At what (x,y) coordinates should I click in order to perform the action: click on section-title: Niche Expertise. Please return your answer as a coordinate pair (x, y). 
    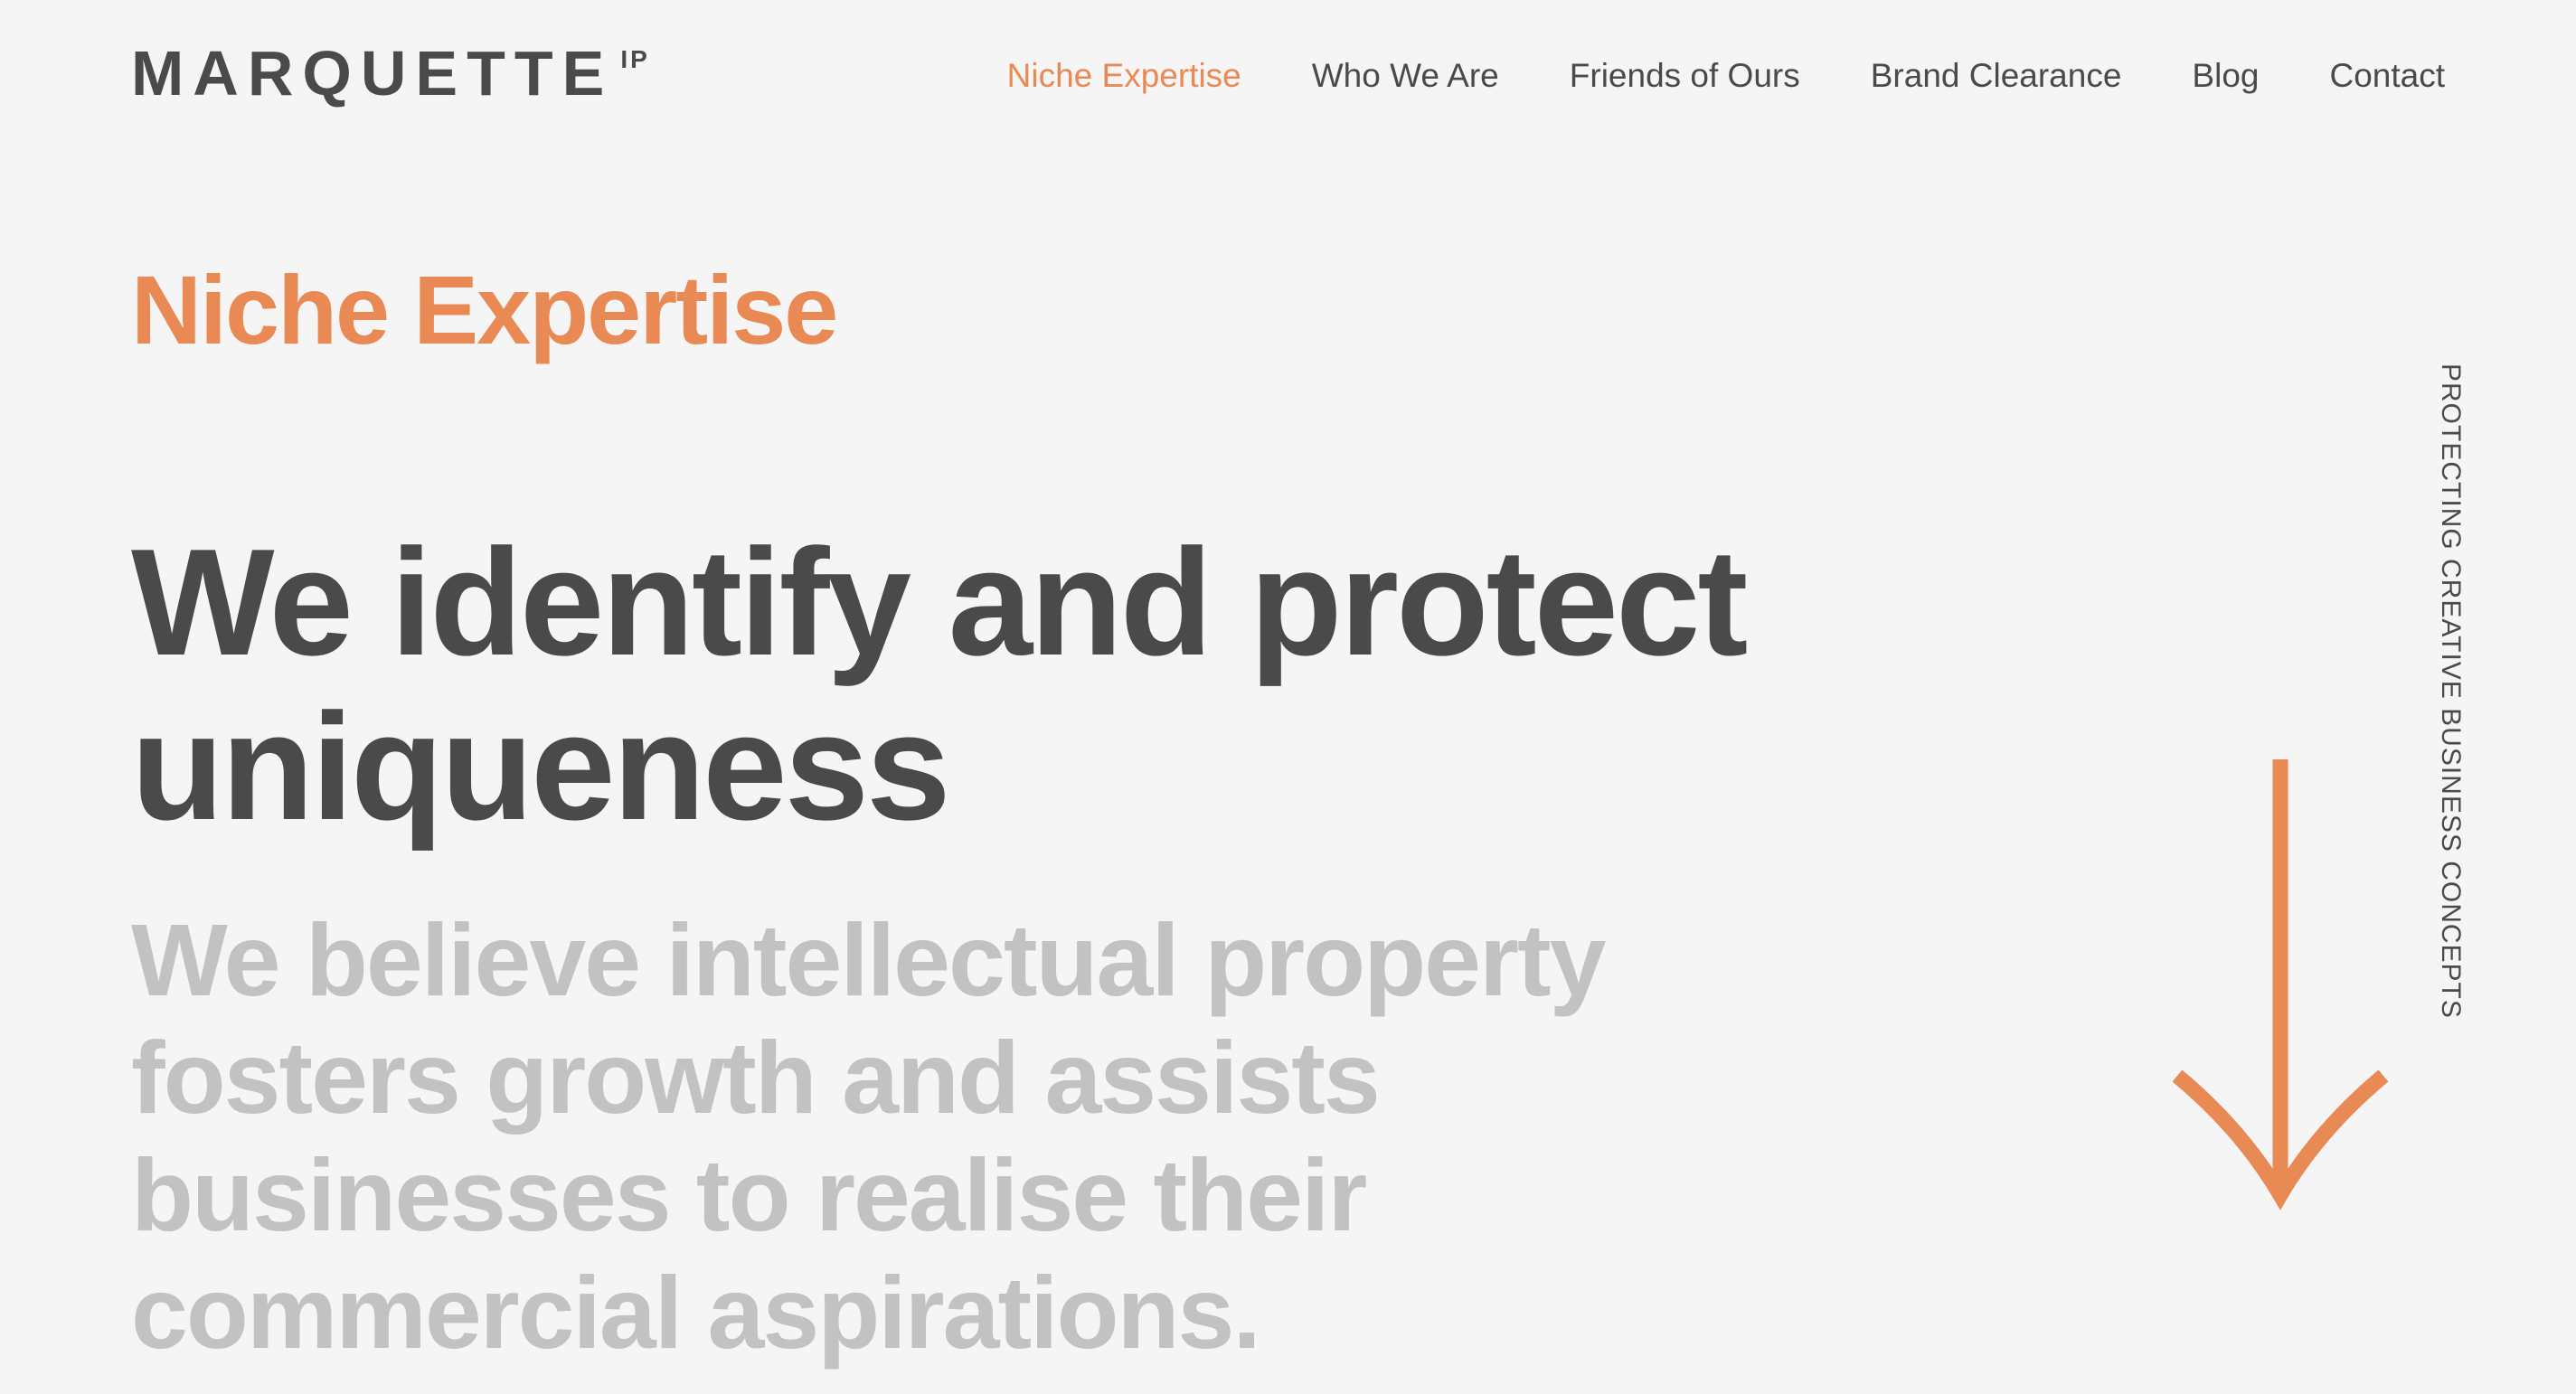
    Looking at the image, I should click on (485, 309).